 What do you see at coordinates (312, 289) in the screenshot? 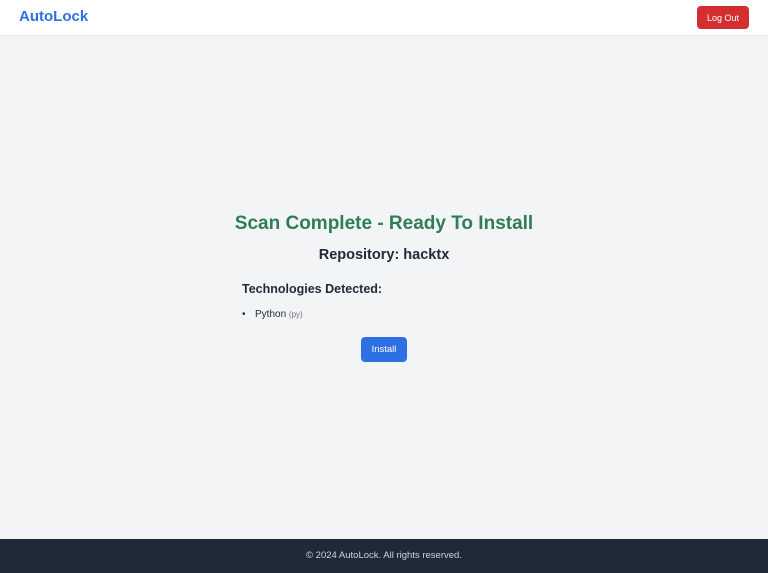
I see `technologies-heading: Technologies Detected:` at bounding box center [312, 289].